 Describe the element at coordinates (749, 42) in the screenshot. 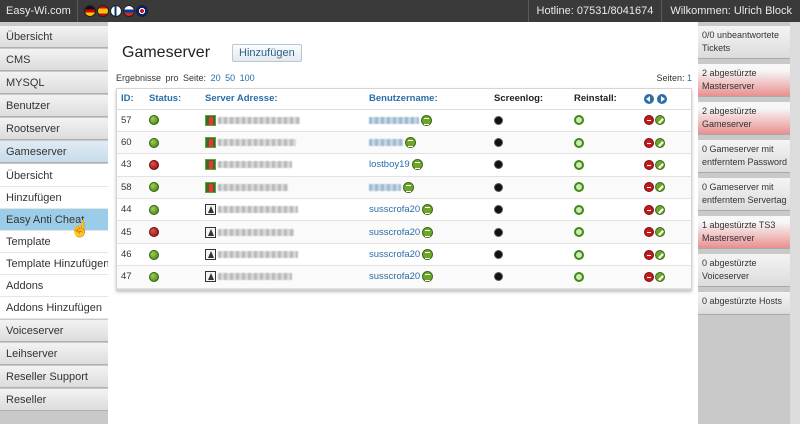

I see `notice-unanswered-tickets: 0/0 unbeantwortete Tickets` at that location.